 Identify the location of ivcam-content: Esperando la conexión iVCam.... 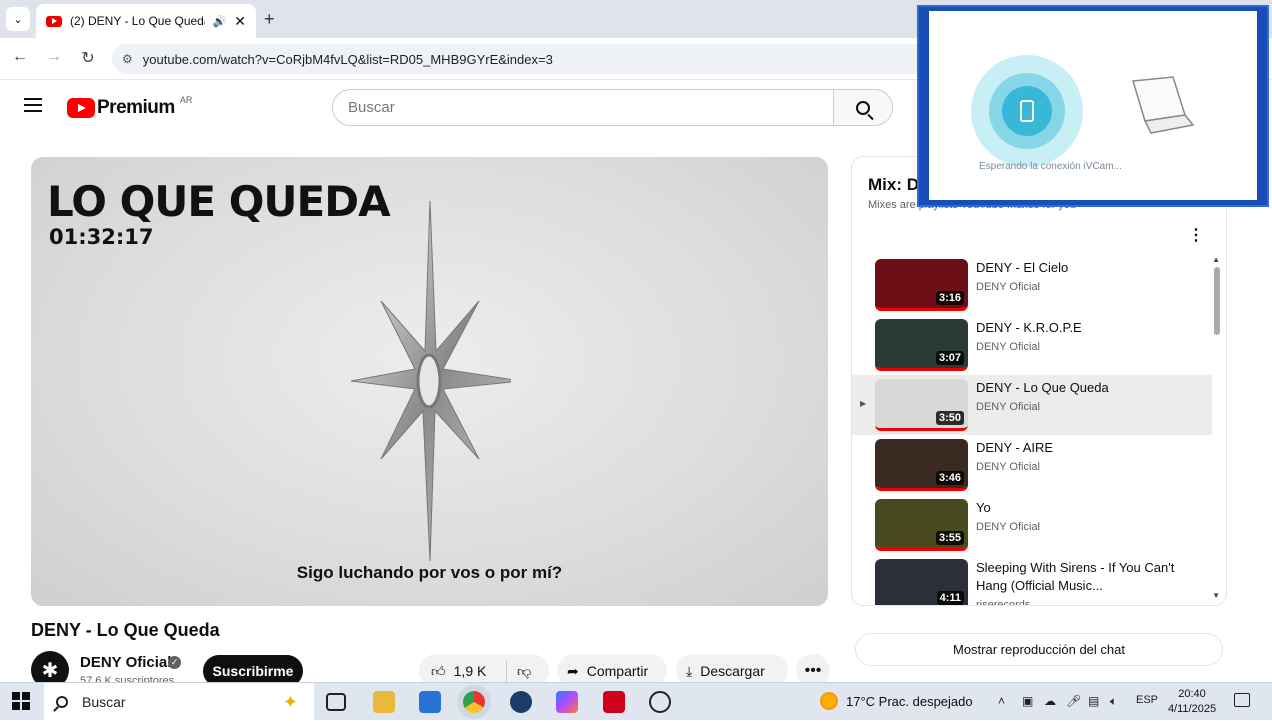
(1093, 105).